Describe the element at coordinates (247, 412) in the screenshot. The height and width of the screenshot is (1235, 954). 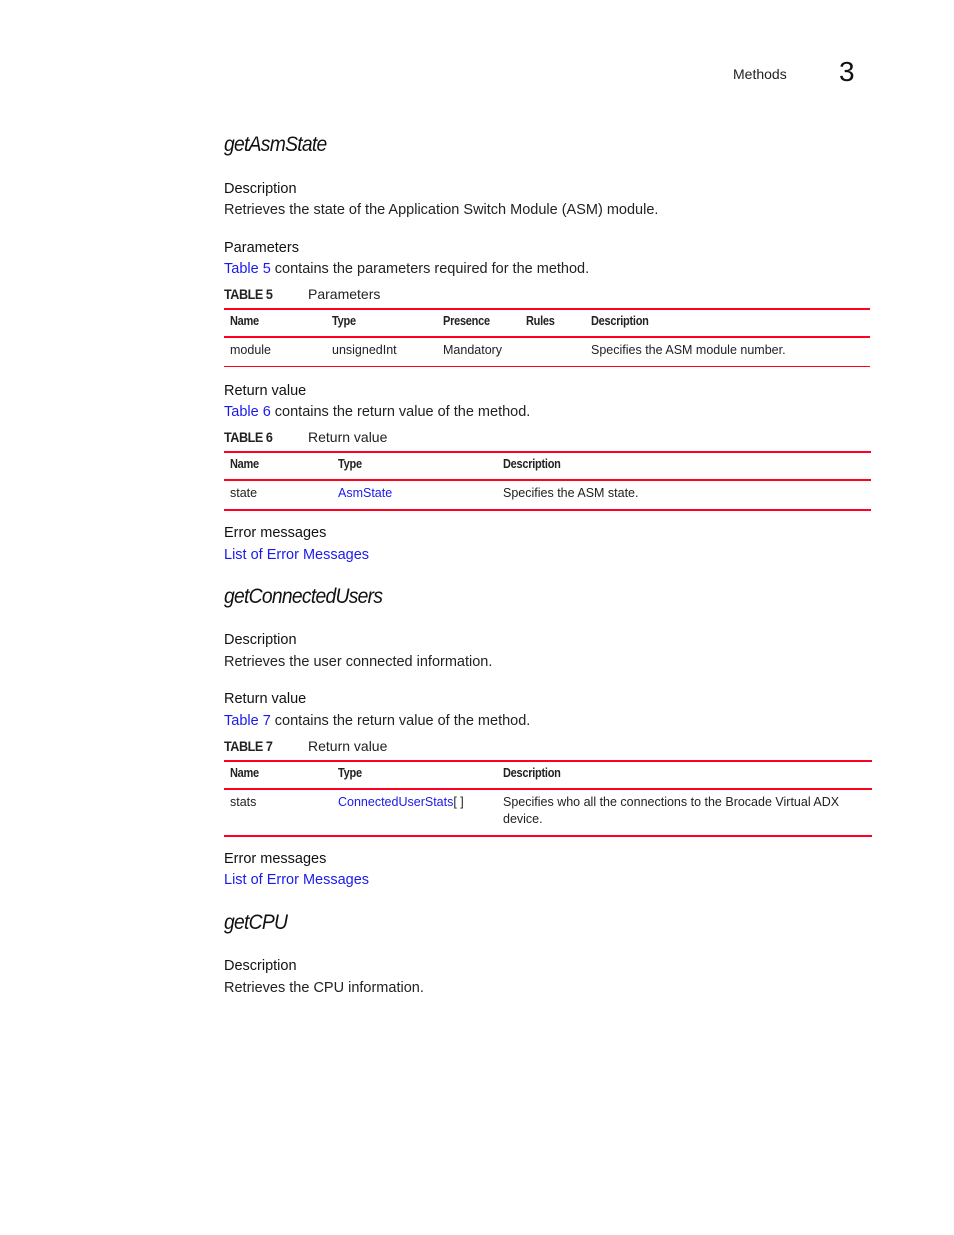
I see `table-6-link: Table 6` at that location.